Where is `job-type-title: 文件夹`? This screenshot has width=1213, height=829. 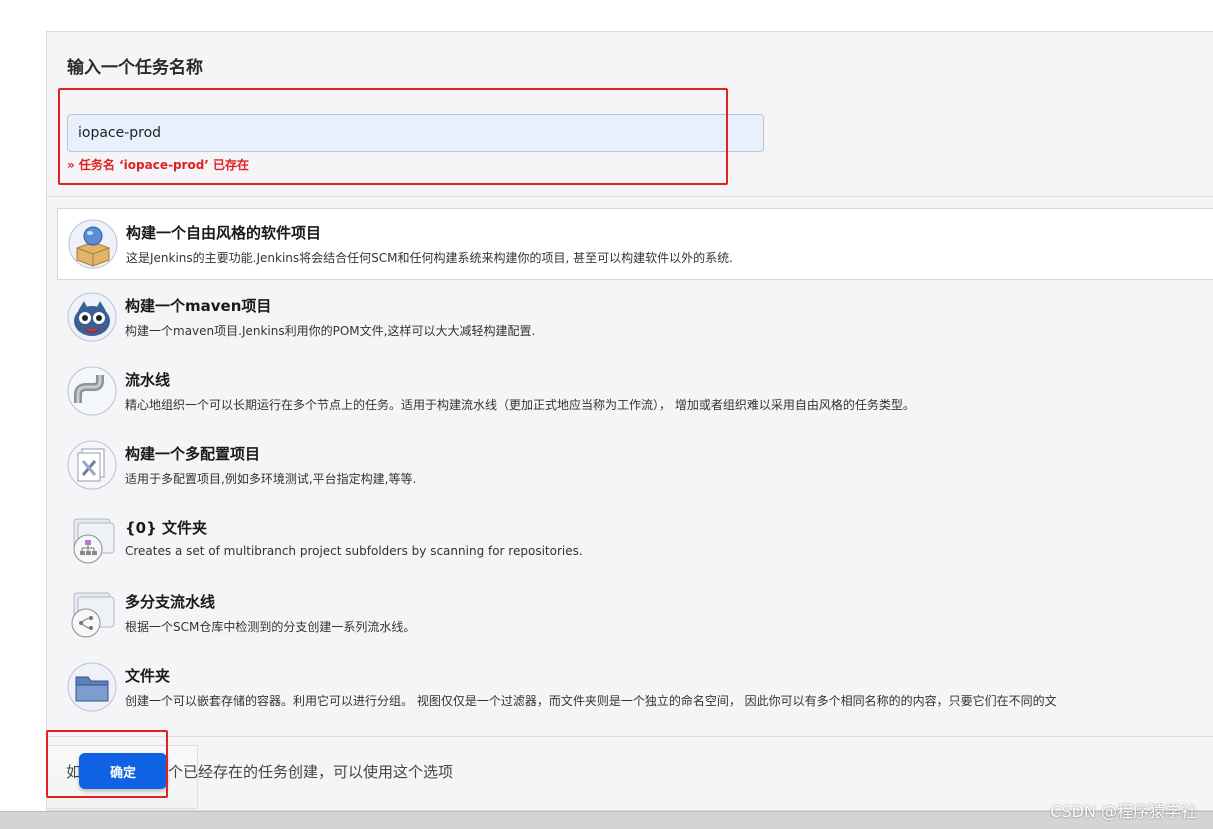
job-type-title: 文件夹 is located at coordinates (148, 676).